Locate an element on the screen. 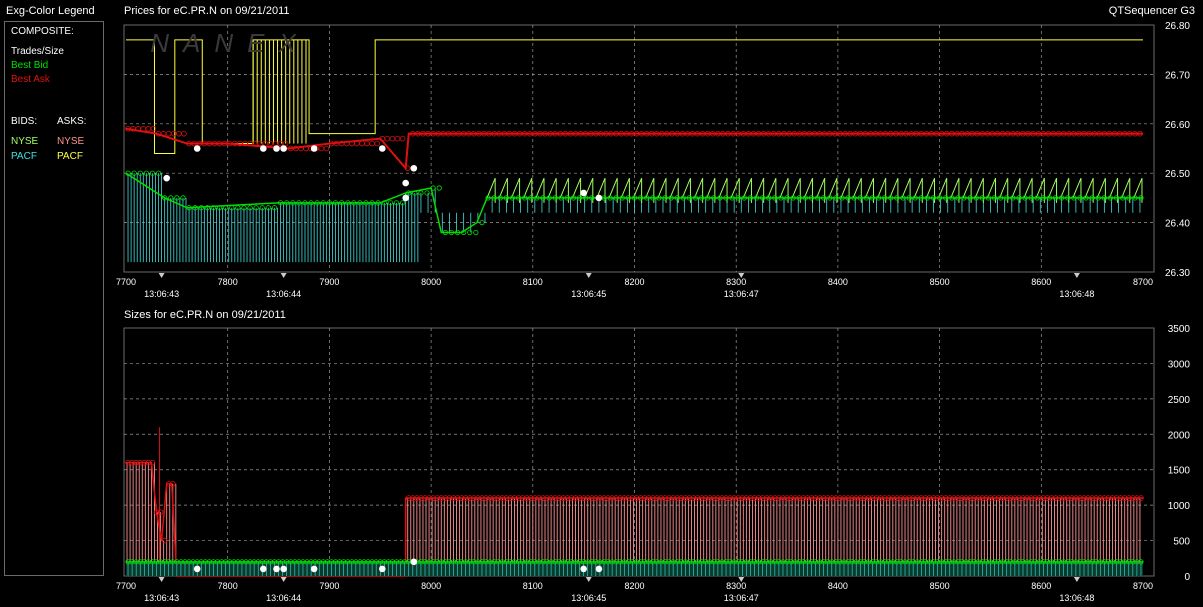 This screenshot has width=1203, height=607. y-tick-label: 1000 is located at coordinates (1179, 506).